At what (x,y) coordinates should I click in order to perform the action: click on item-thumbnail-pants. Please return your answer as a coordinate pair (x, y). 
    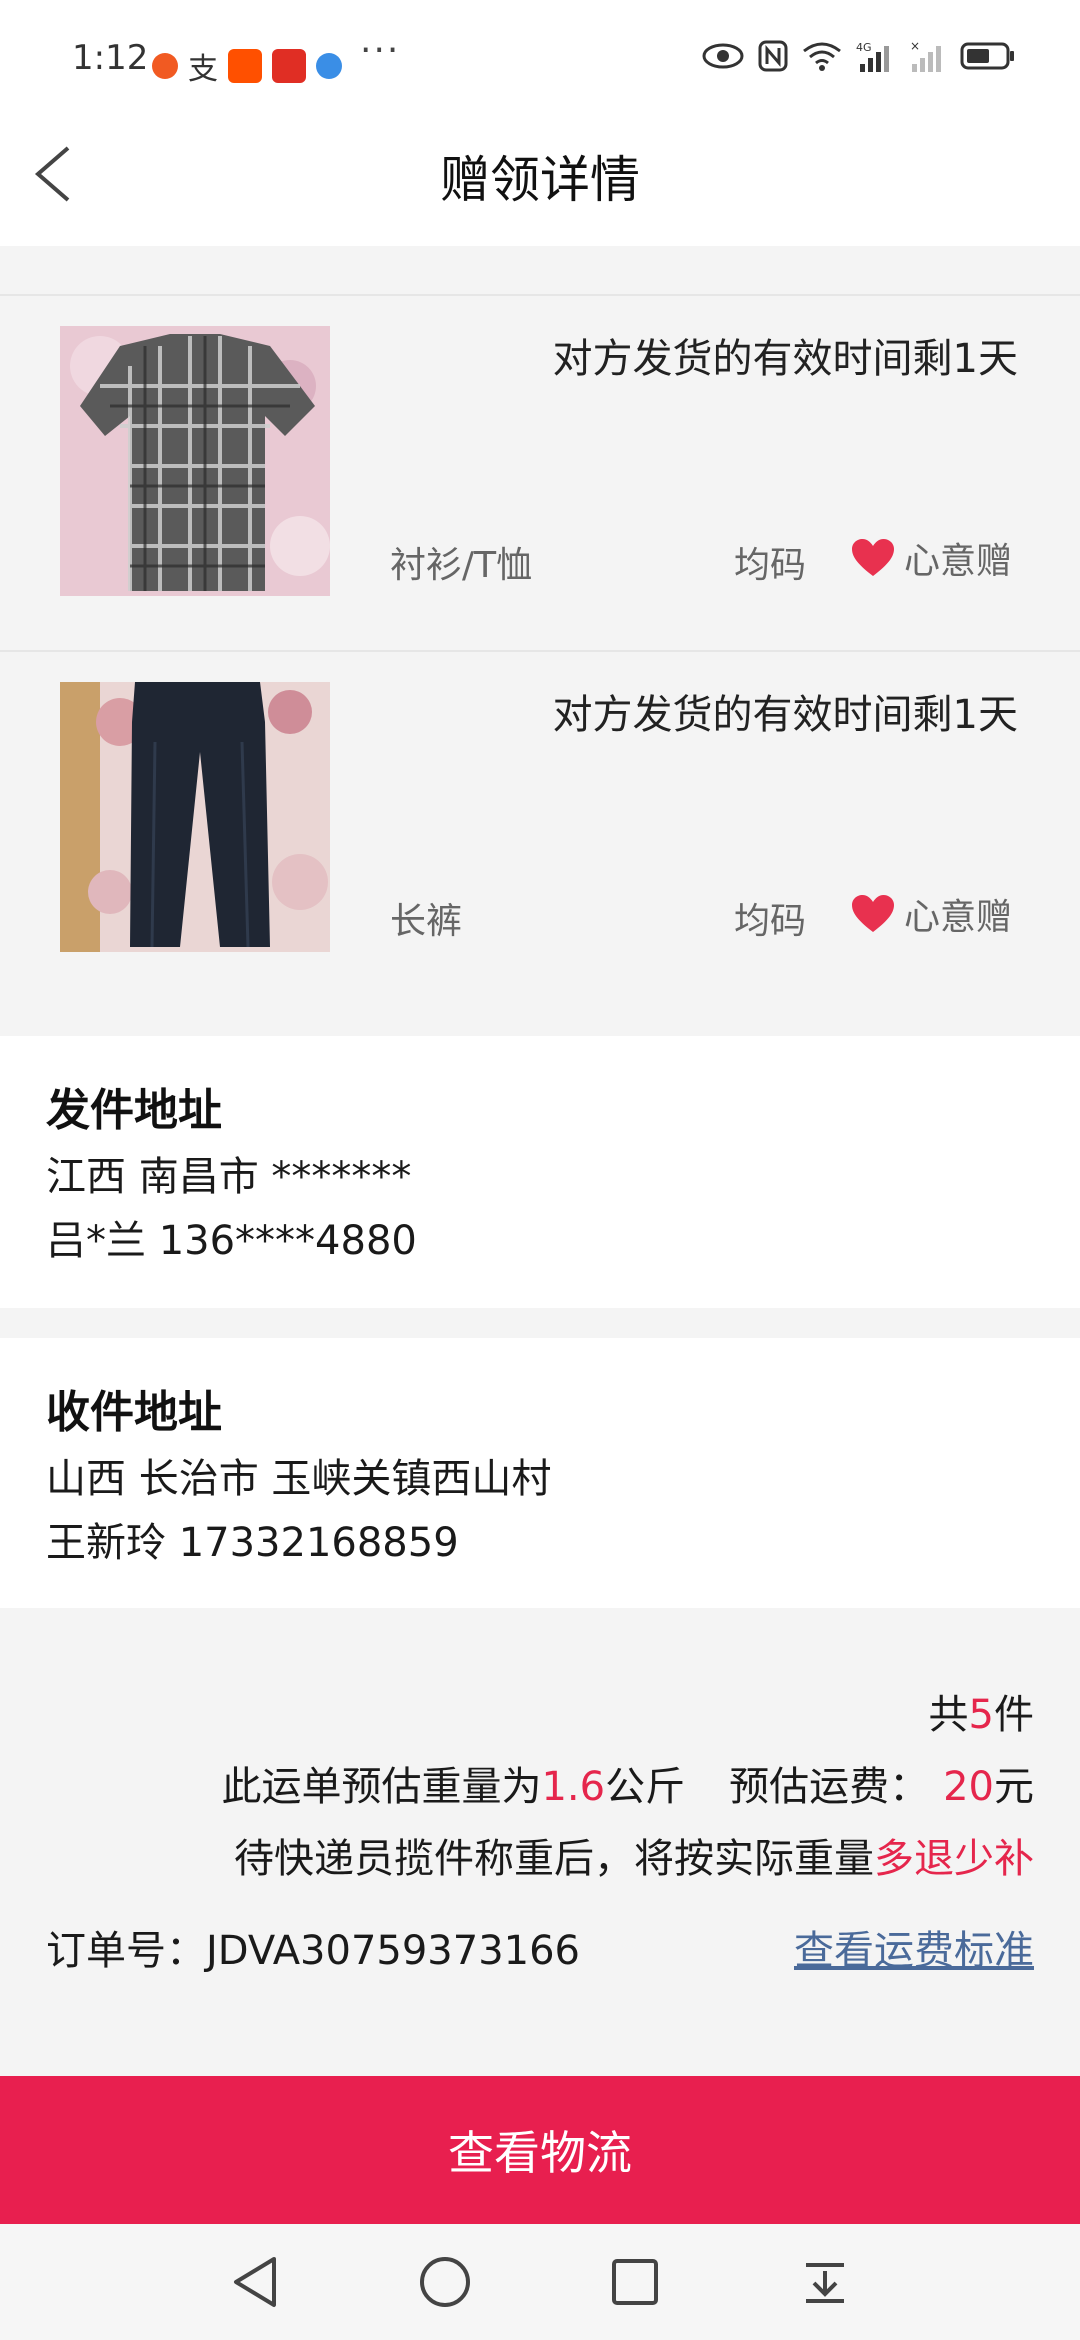
    Looking at the image, I should click on (195, 817).